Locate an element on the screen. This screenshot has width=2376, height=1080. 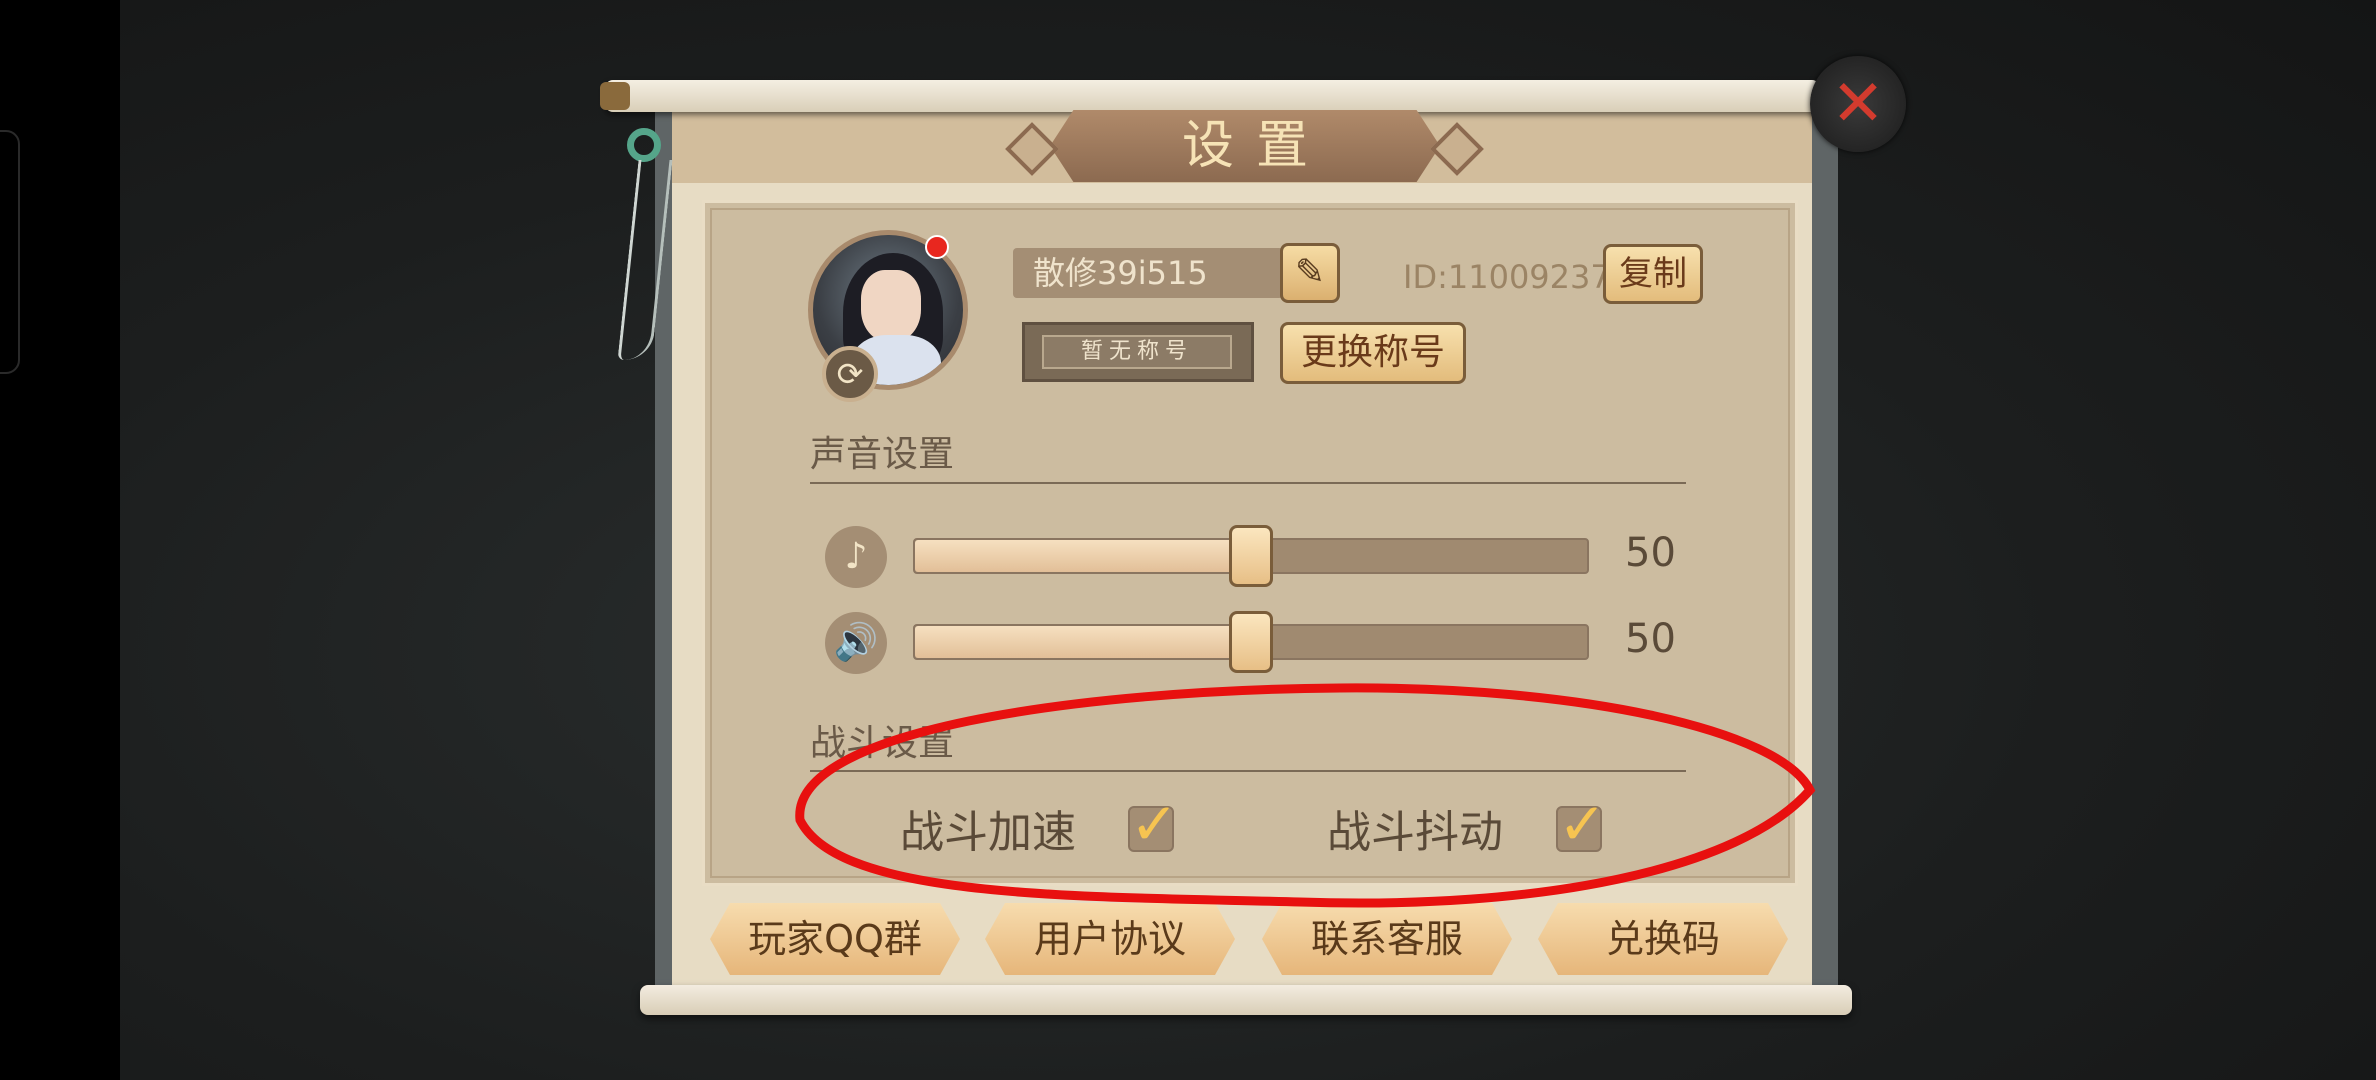
change-avatar-button: ⟳ is located at coordinates (850, 374).